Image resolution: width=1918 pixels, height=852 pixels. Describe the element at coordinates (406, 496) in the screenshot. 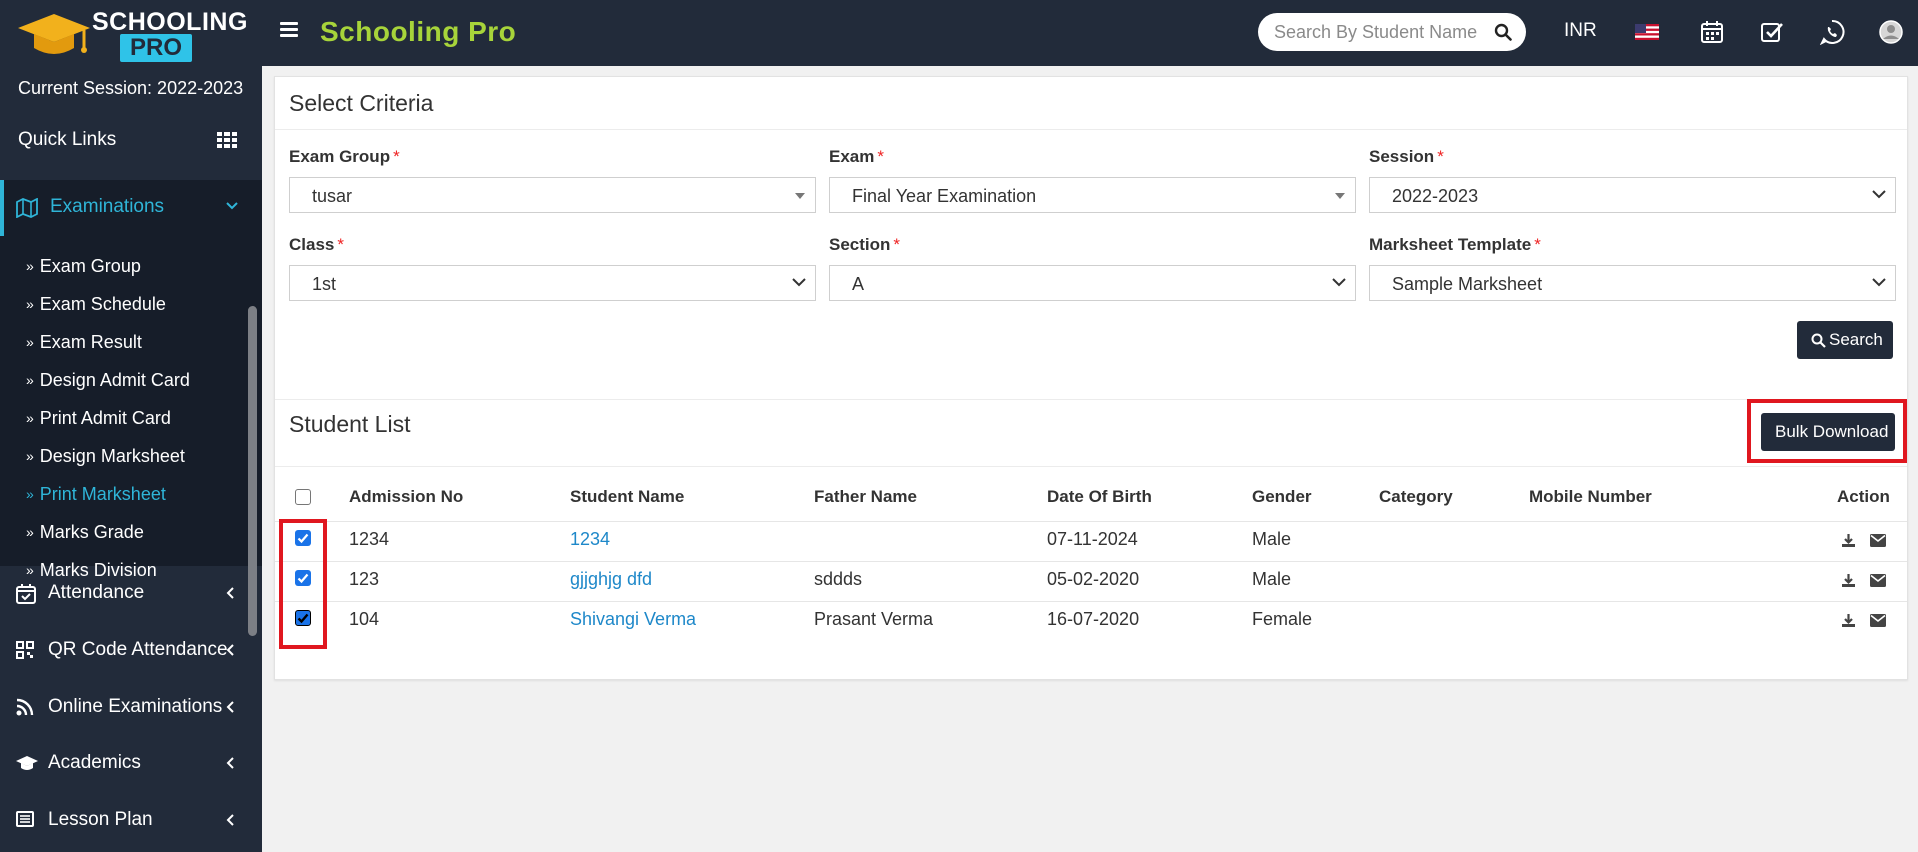

I see `col-admission-no: Admission No` at that location.